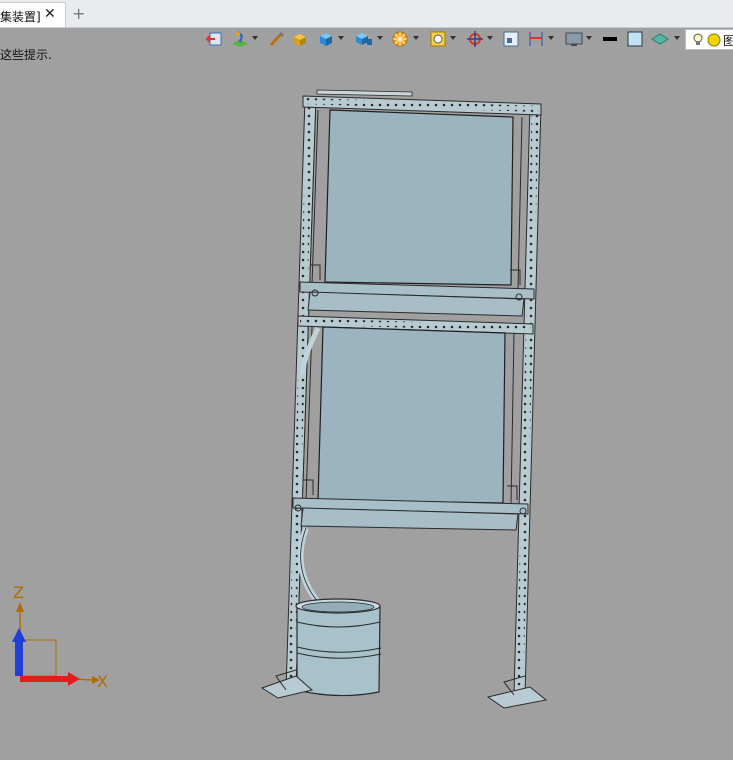 The width and height of the screenshot is (733, 760). I want to click on sketch-plane-icon, so click(240, 40).